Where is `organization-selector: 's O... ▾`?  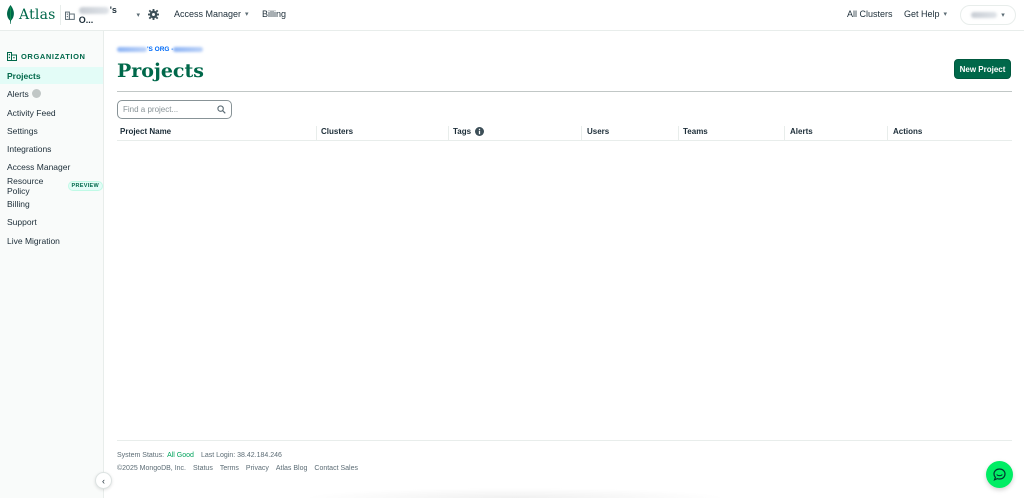
organization-selector: 's O... ▾ is located at coordinates (100, 15).